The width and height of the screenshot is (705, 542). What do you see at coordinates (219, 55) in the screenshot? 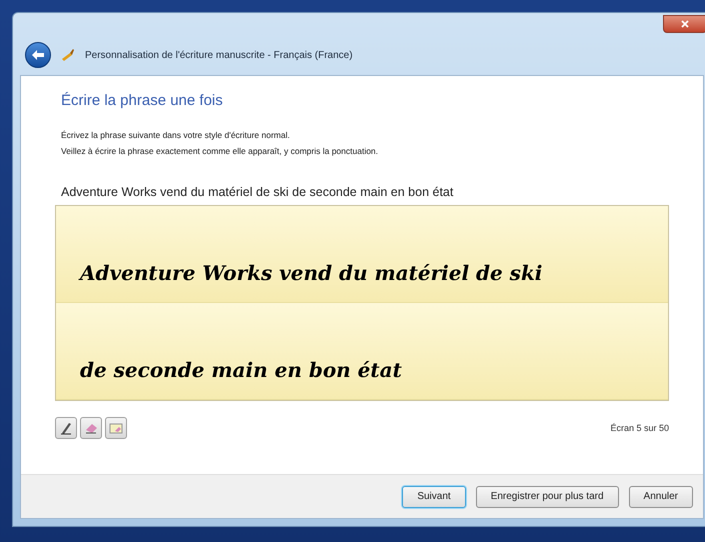
I see `window-title: Personnalisation de l'écriture manuscrite - Français (France)` at bounding box center [219, 55].